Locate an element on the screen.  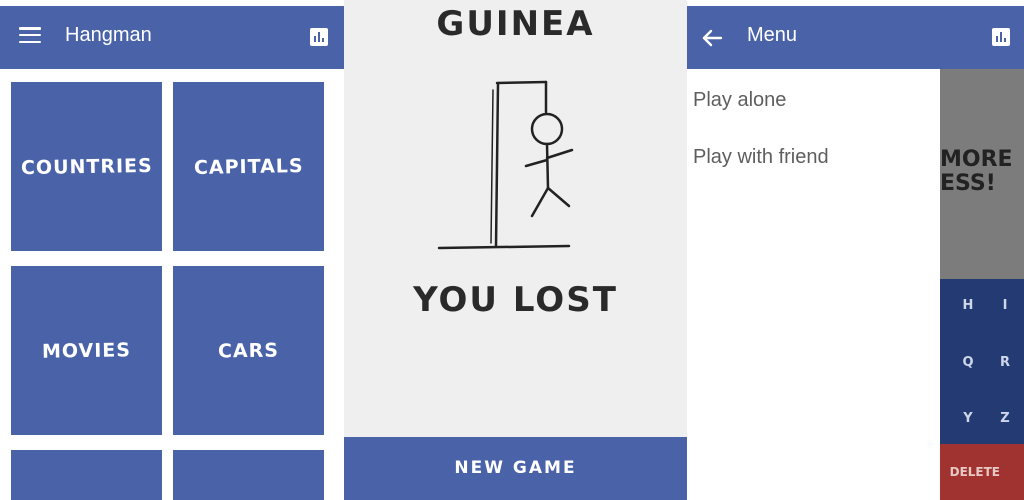
hamburger-icon is located at coordinates (30, 35).